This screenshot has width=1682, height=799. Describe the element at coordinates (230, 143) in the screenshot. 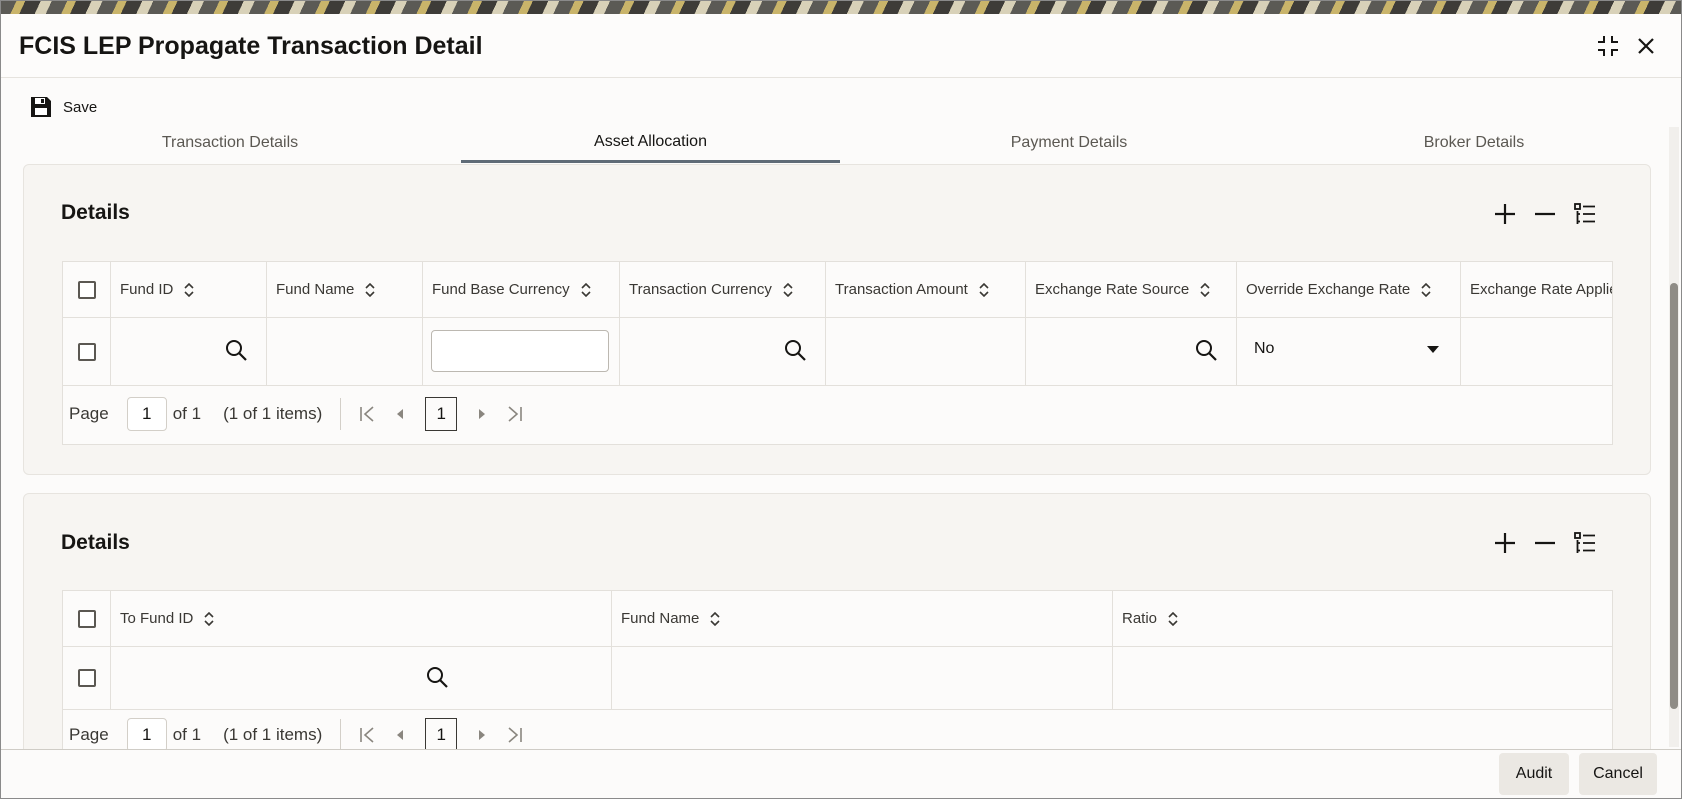

I see `tab-transaction-details: Transaction Details` at that location.